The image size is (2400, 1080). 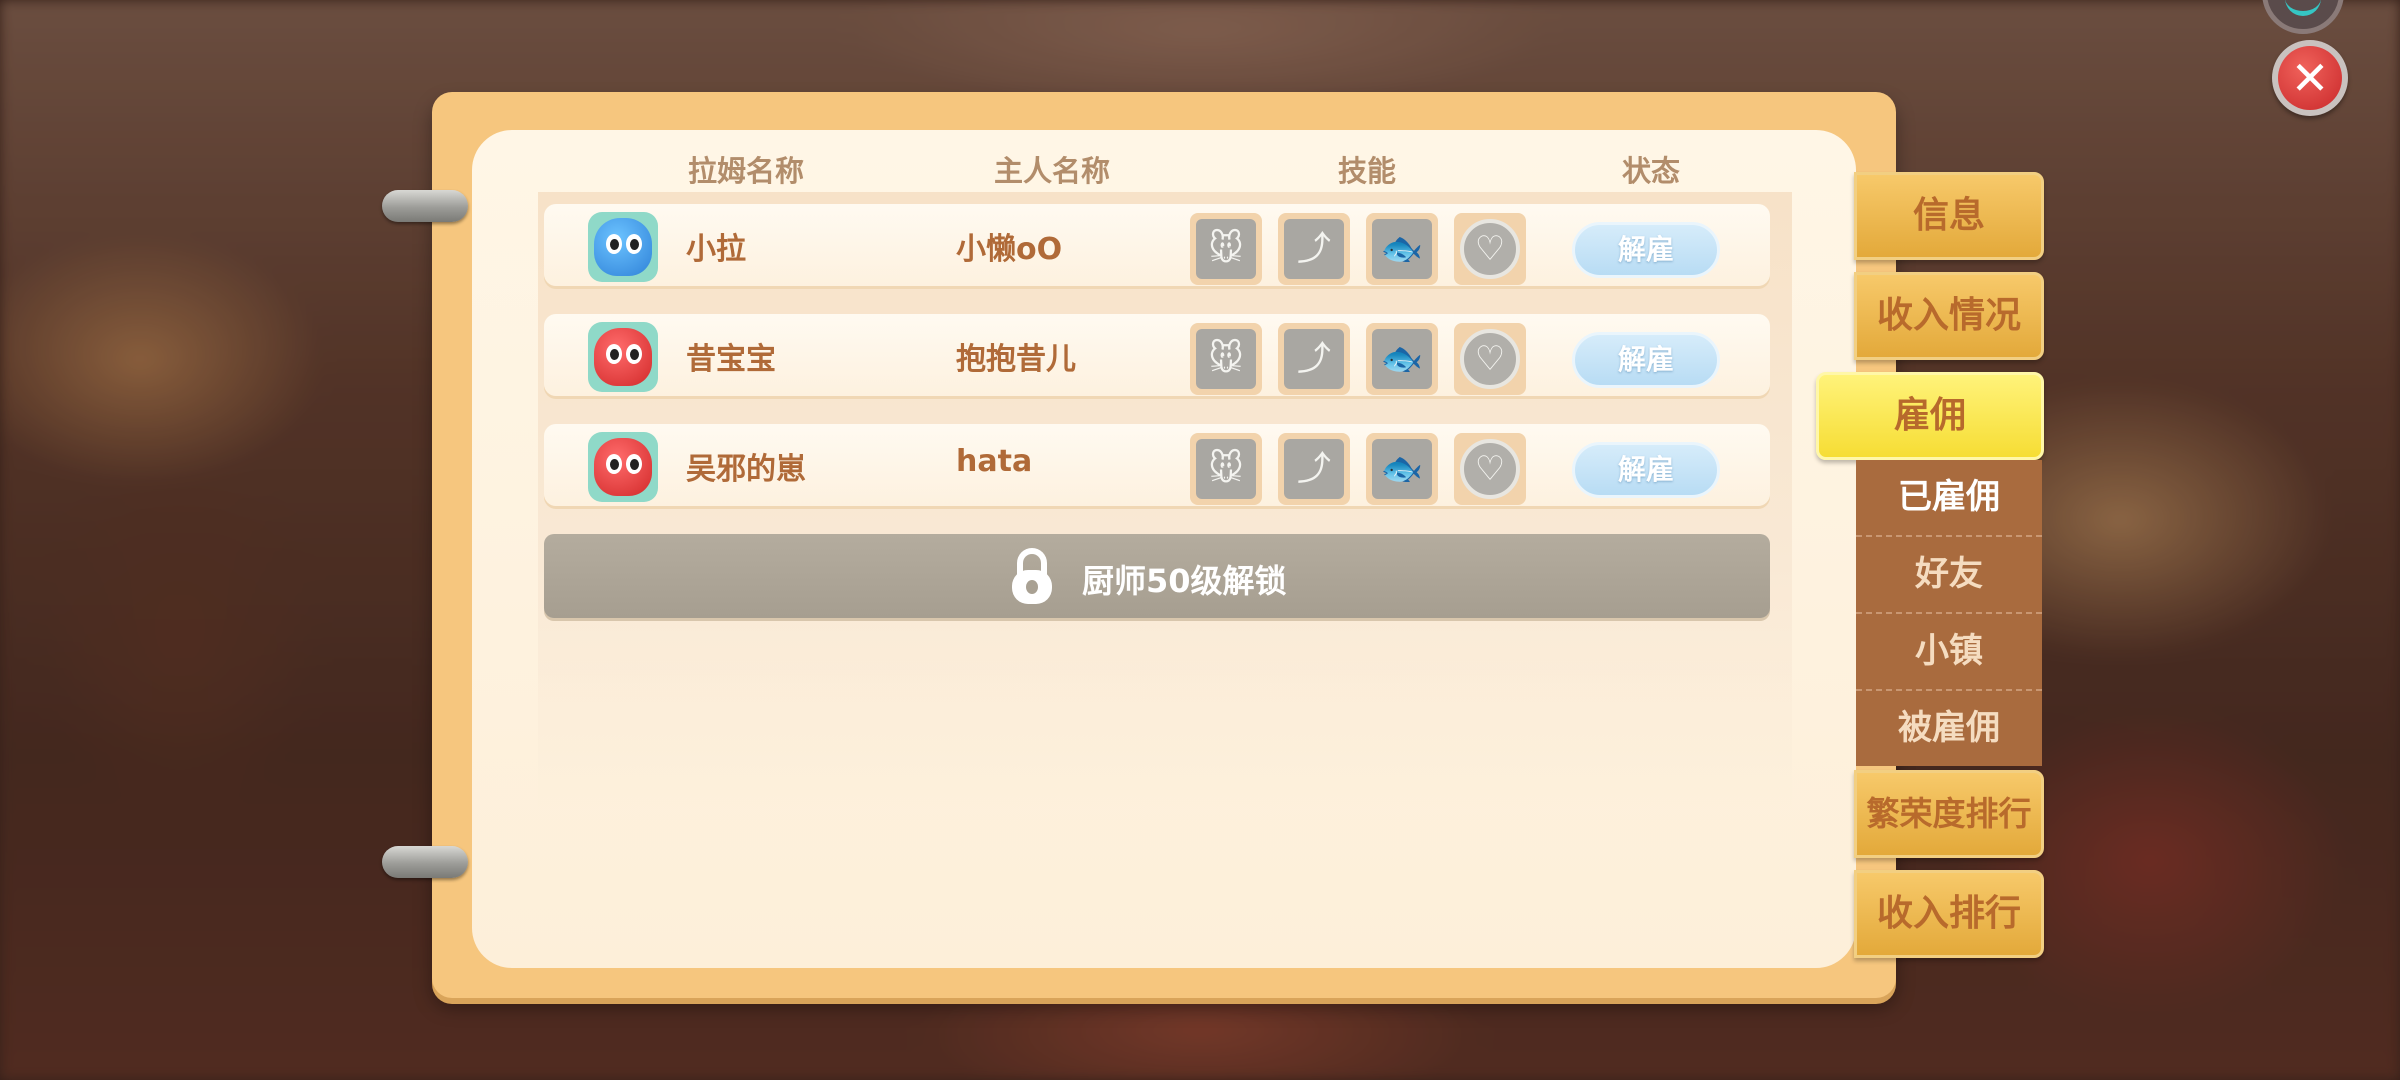 What do you see at coordinates (716, 249) in the screenshot?
I see `slime-name: 小拉` at bounding box center [716, 249].